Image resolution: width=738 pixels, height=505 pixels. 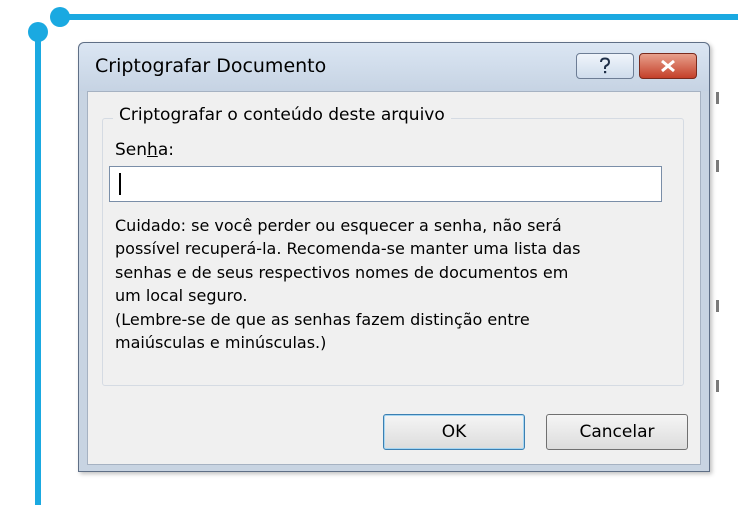 I want to click on dialog-title: Criptografar Documento, so click(x=211, y=66).